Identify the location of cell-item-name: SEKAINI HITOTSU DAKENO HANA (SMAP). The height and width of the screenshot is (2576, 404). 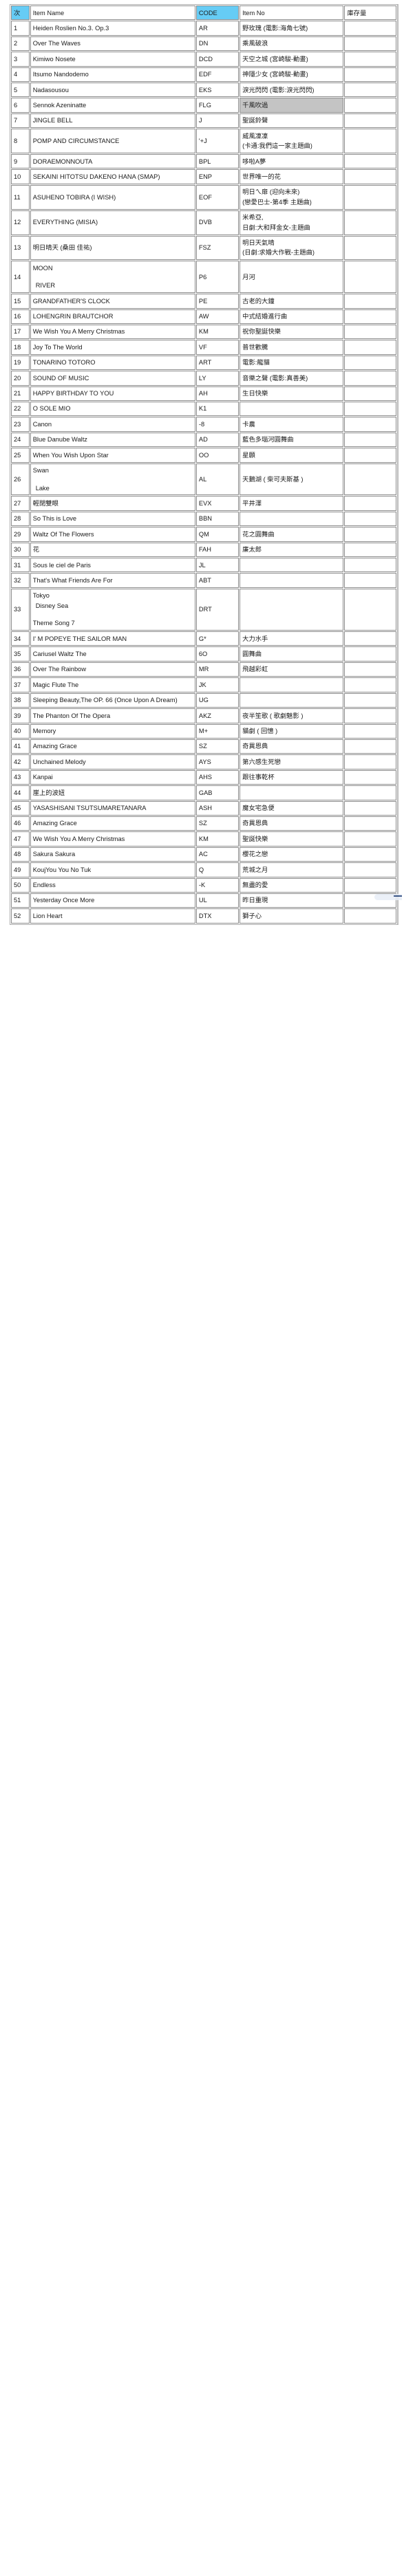
(112, 176).